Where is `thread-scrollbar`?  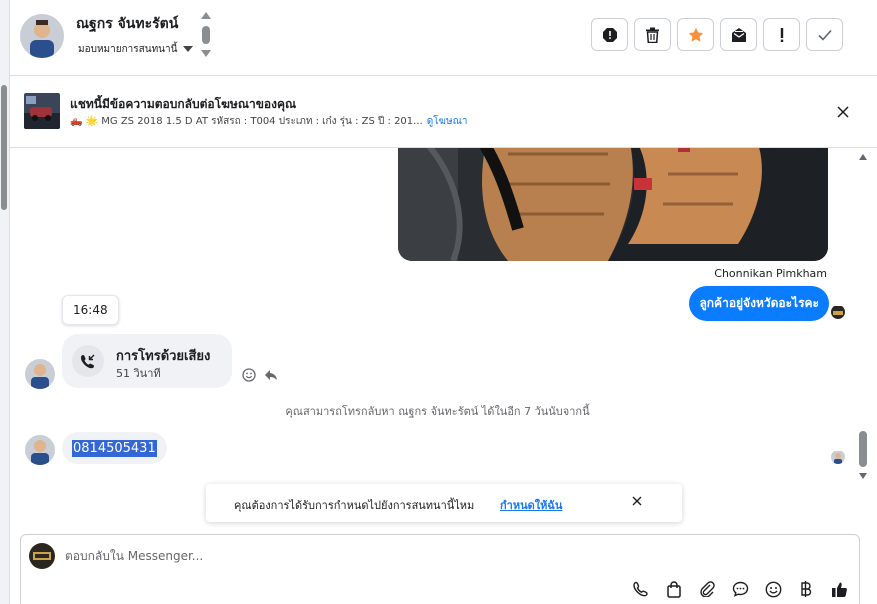
thread-scrollbar is located at coordinates (864, 315).